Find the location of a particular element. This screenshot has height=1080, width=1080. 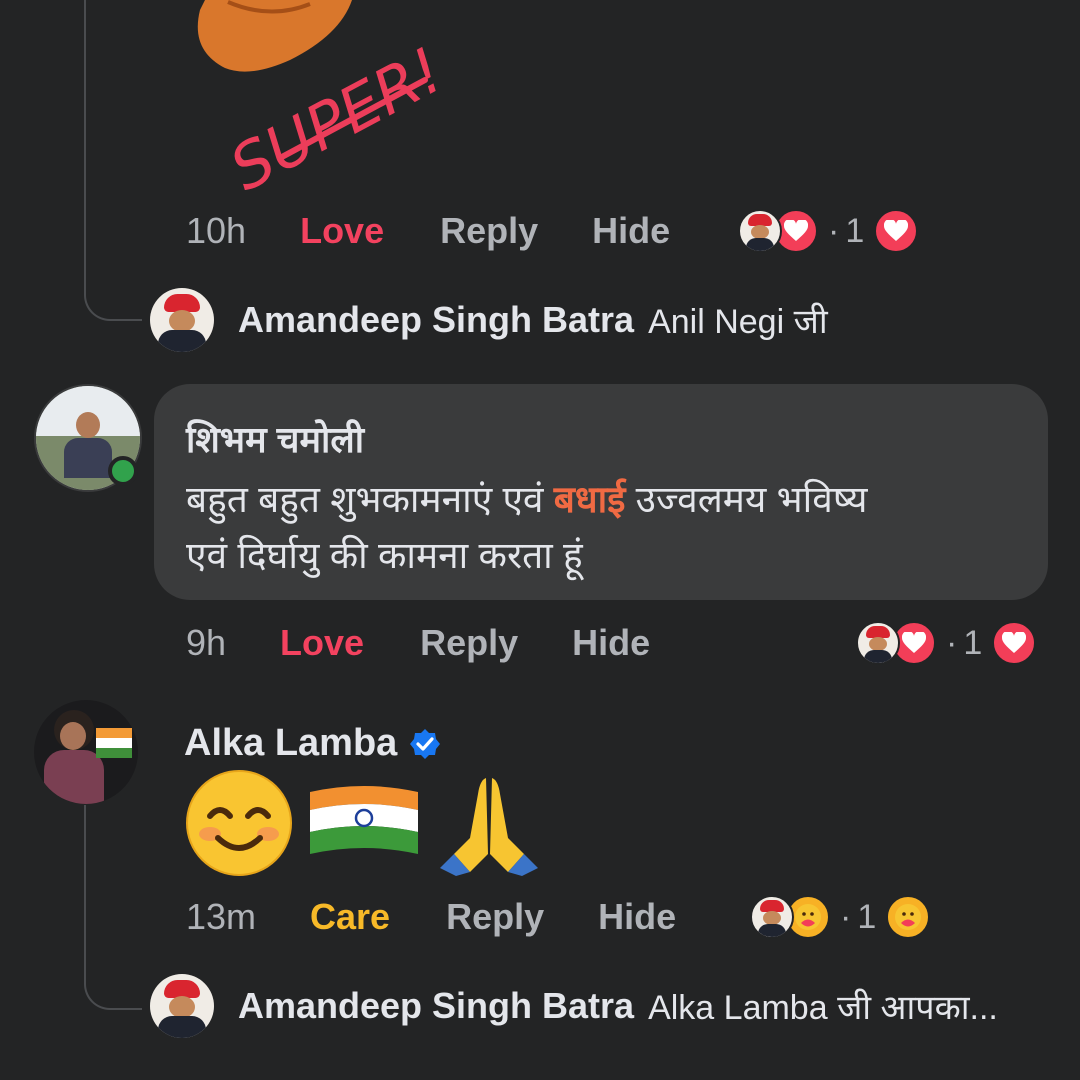

commenter-name-text: Alka Lamba is located at coordinates (290, 743).